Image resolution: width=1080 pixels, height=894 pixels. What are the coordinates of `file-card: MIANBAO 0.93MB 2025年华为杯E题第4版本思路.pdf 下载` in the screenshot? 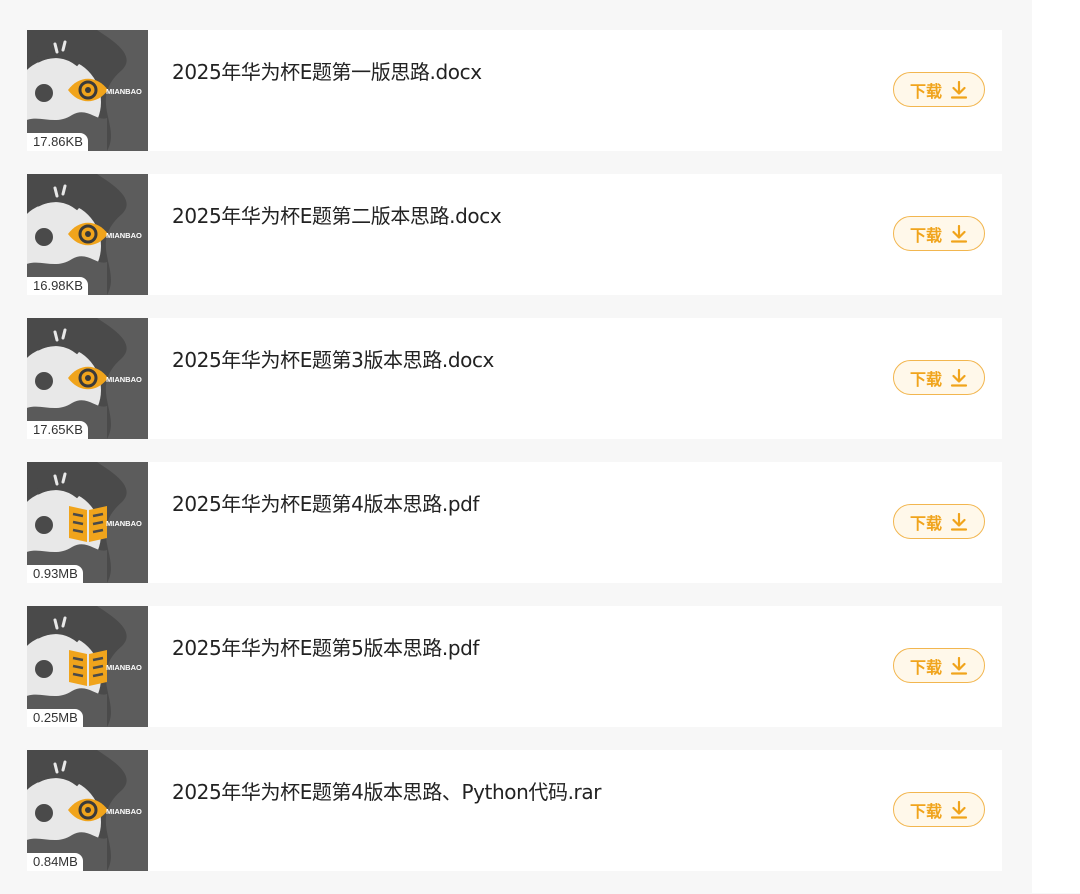 It's located at (514, 522).